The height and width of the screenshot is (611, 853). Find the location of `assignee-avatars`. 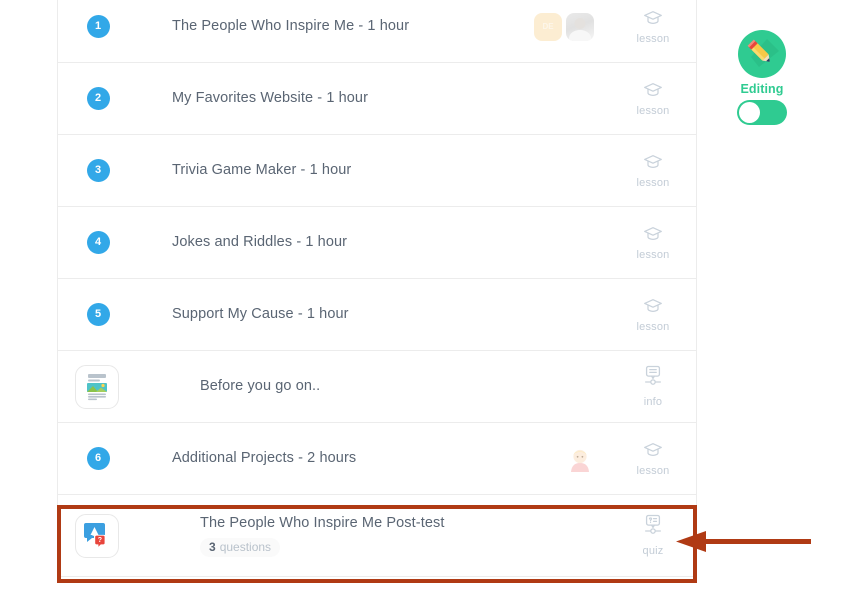

assignee-avatars is located at coordinates (580, 458).